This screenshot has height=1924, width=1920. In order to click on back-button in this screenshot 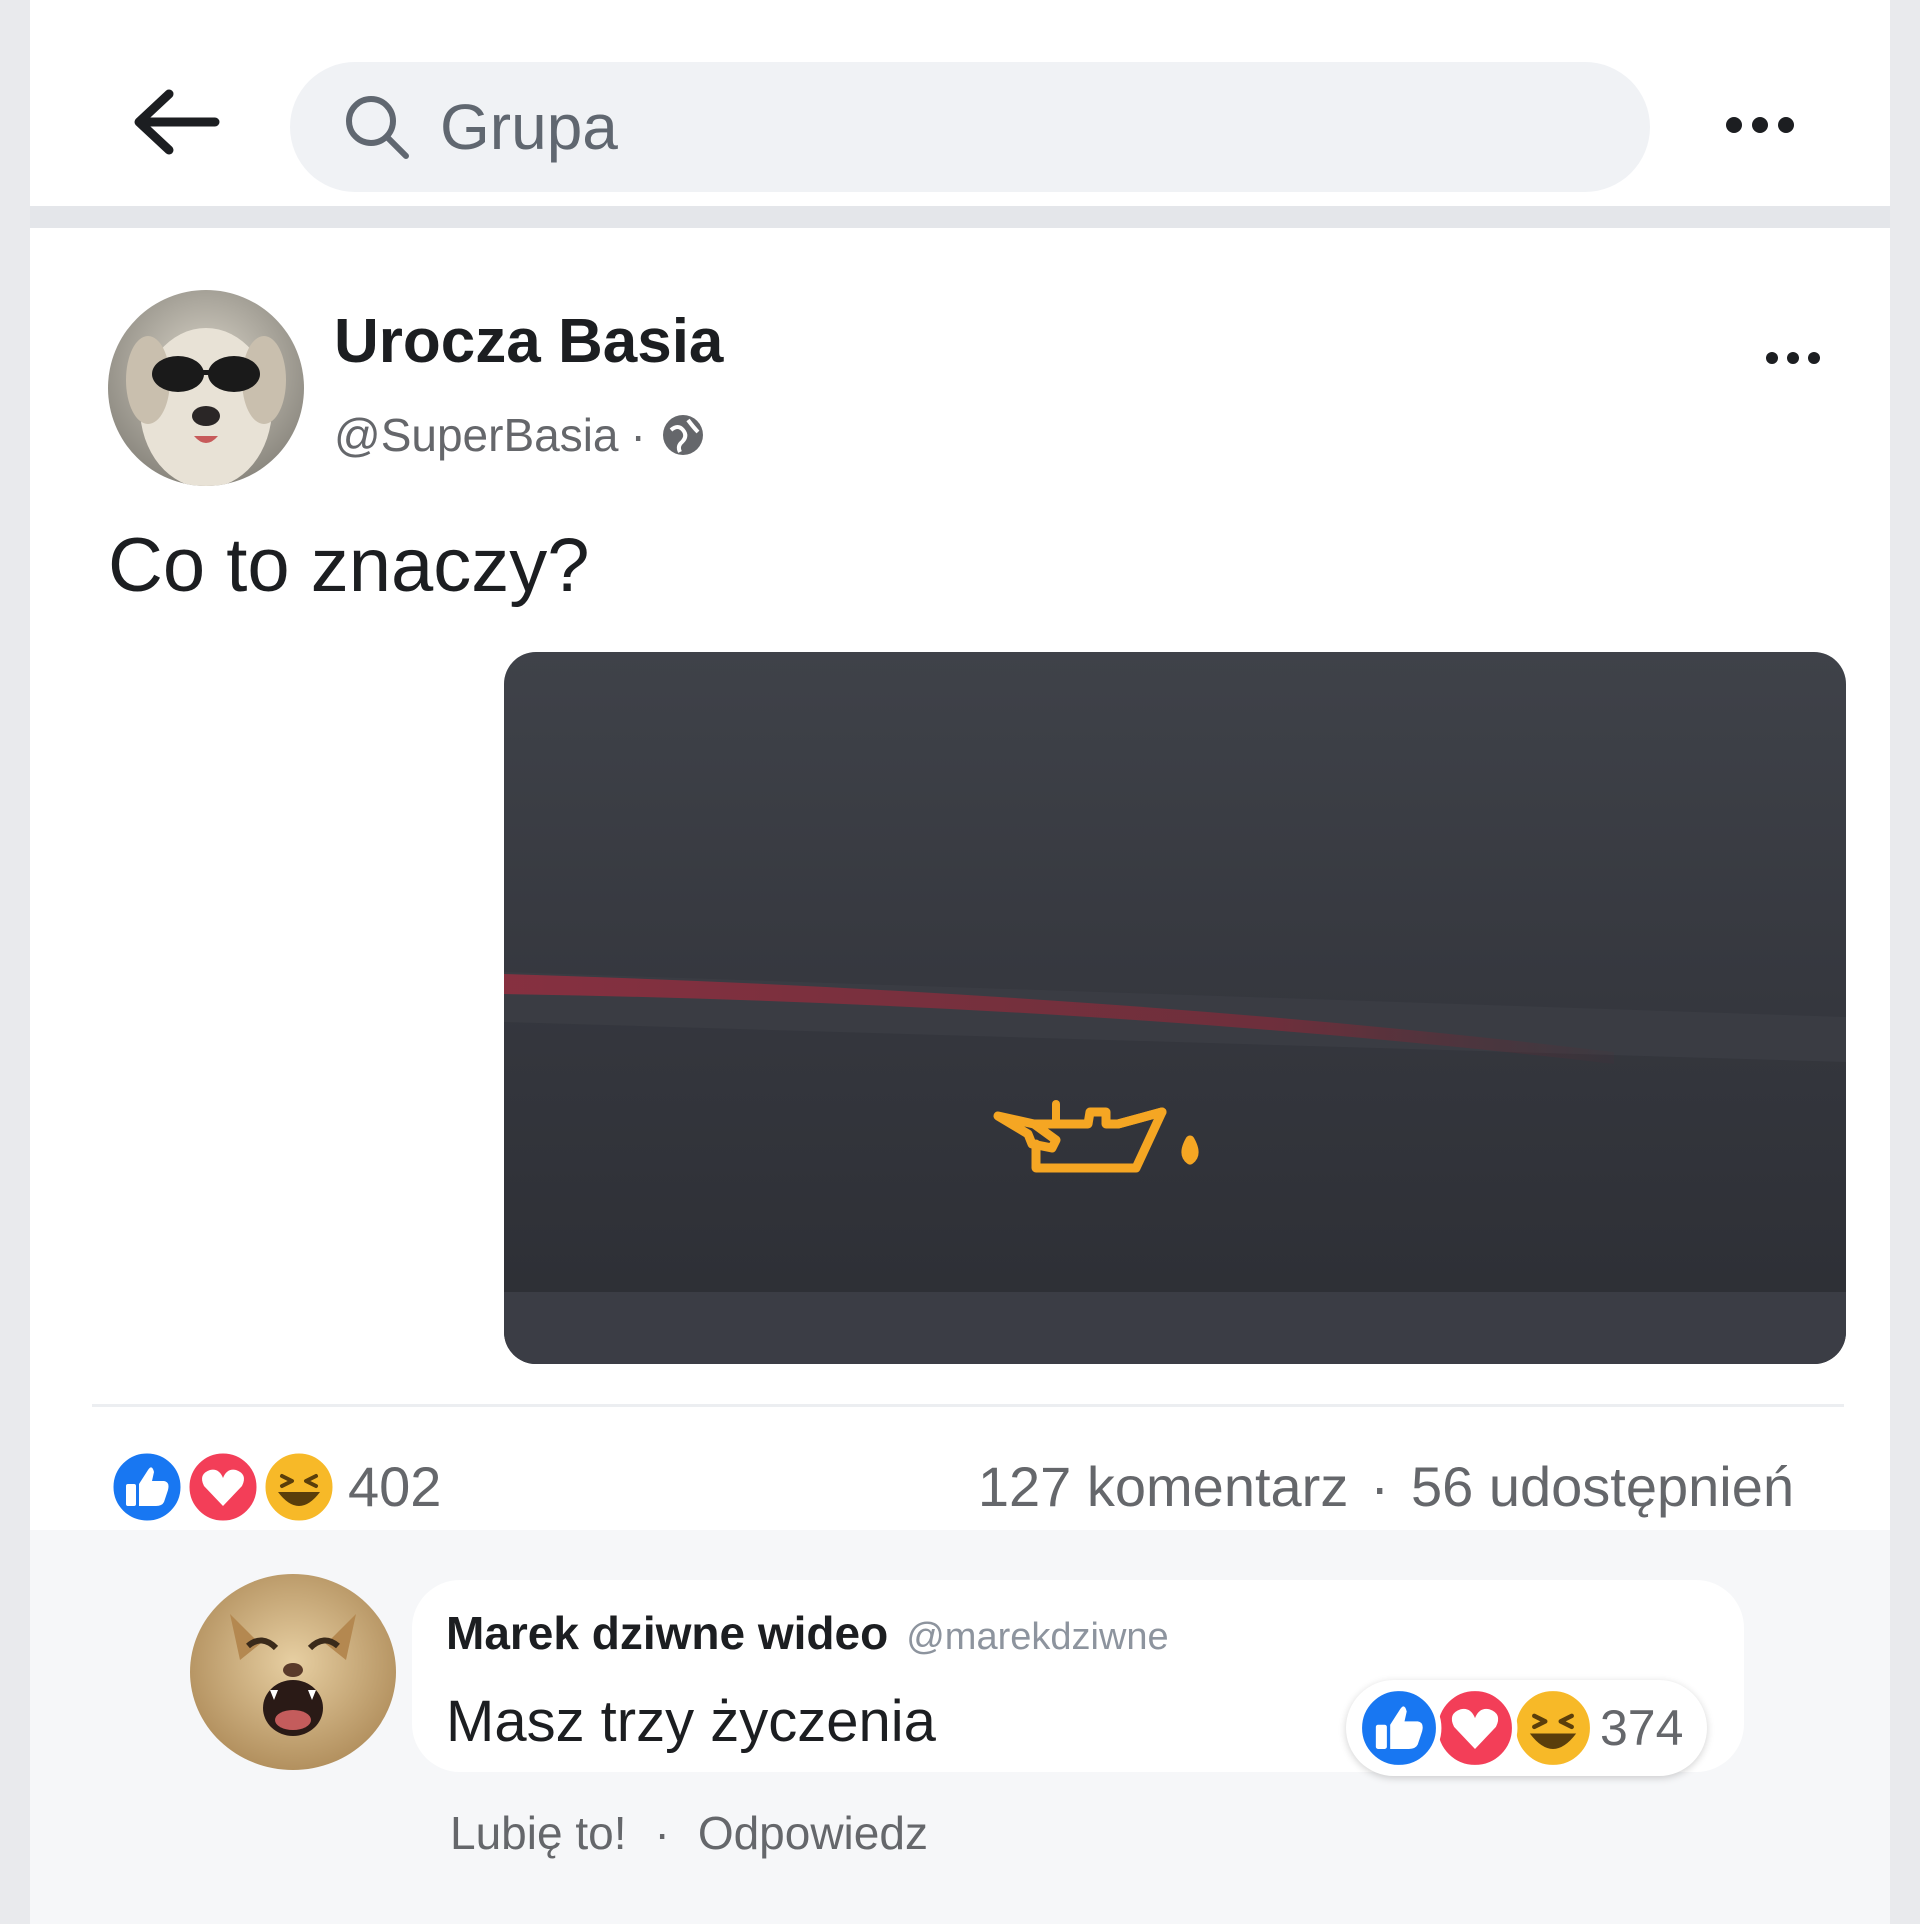, I will do `click(176, 122)`.